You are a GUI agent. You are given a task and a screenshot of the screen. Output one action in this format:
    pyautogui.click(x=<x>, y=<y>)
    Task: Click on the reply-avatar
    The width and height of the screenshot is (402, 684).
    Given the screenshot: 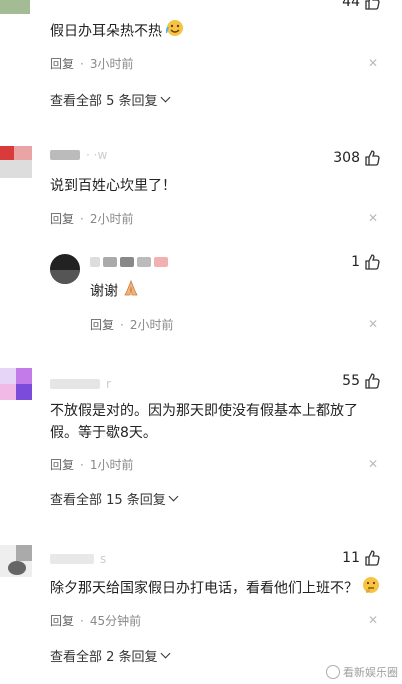 What is the action you would take?
    pyautogui.click(x=65, y=269)
    